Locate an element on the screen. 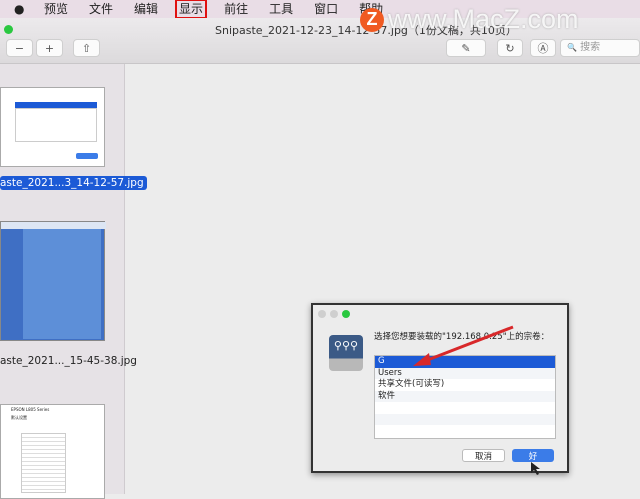 The height and width of the screenshot is (499, 640). cancel-button: 取消 is located at coordinates (483, 455).